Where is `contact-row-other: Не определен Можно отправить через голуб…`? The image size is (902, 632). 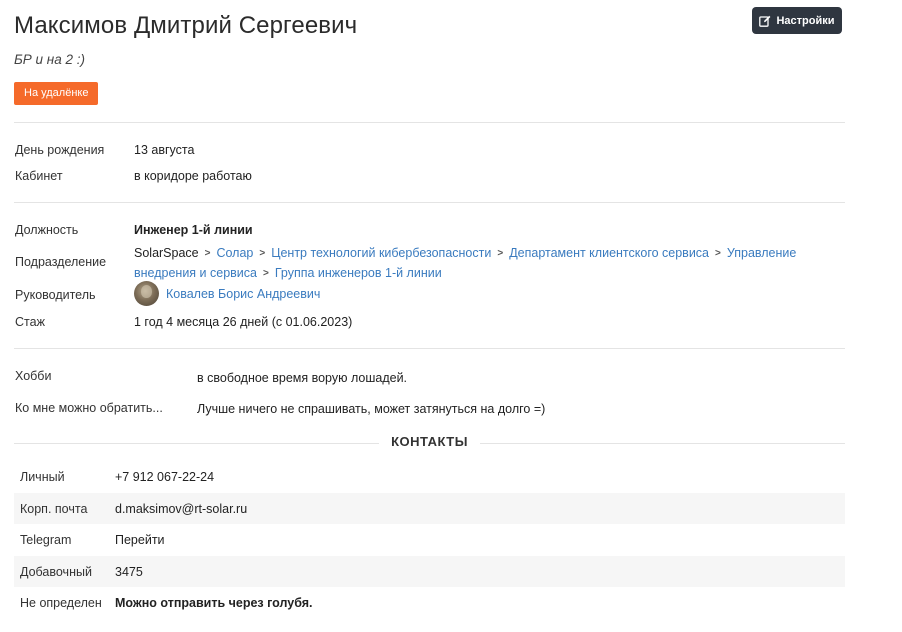
contact-row-other: Не определен Можно отправить через голуб… is located at coordinates (429, 603).